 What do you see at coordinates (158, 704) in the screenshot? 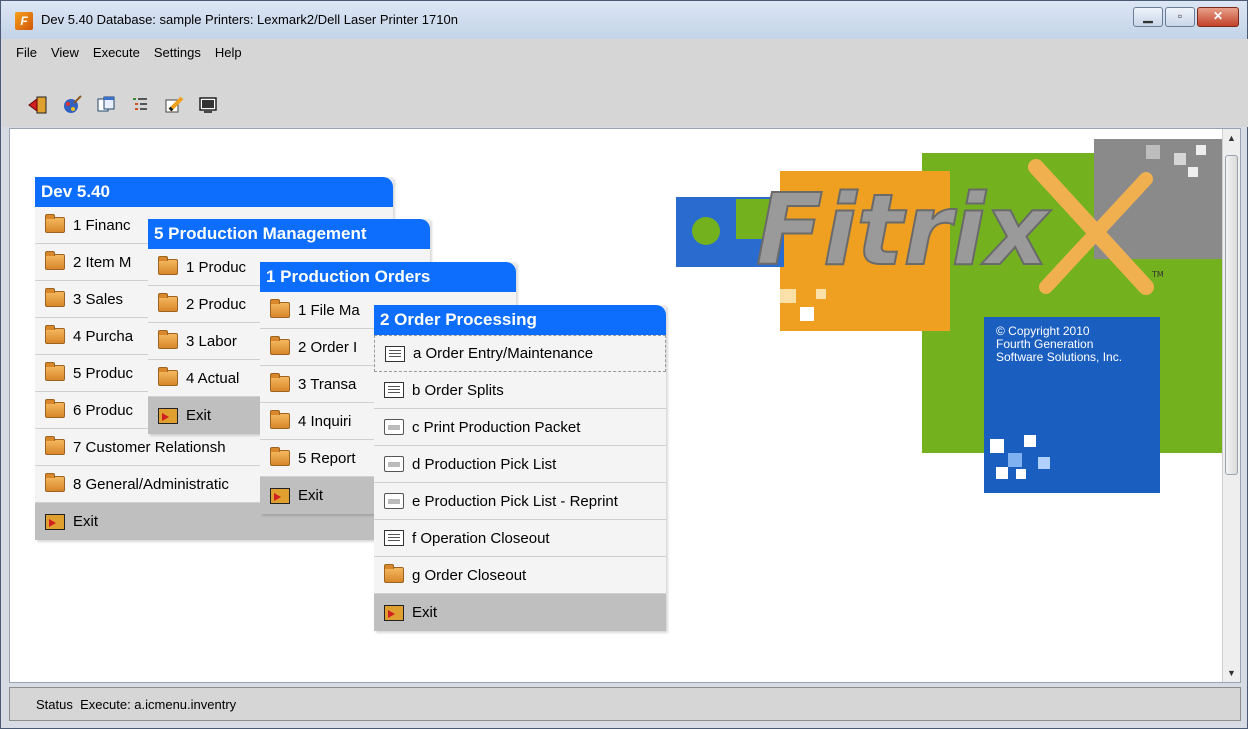
I see `status-message: Execute: a.icmenu.inventry` at bounding box center [158, 704].